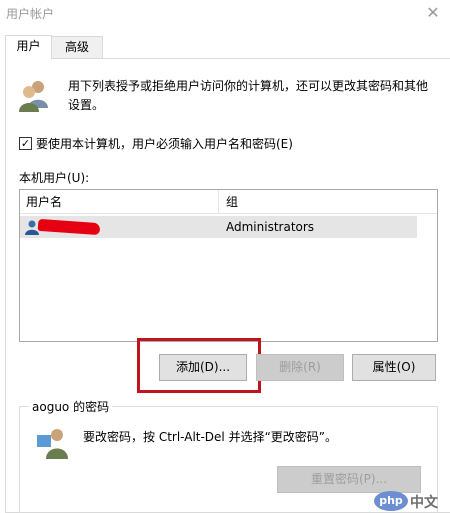 Image resolution: width=450 pixels, height=513 pixels. What do you see at coordinates (28, 47) in the screenshot?
I see `tab-users: 用户` at bounding box center [28, 47].